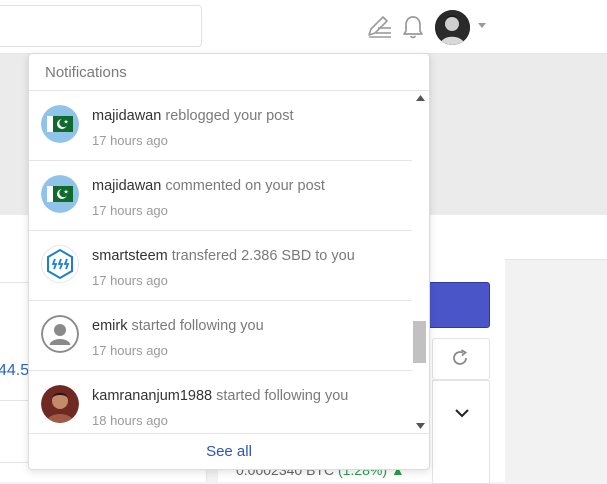  I want to click on notification-action: reblogged your post, so click(229, 116).